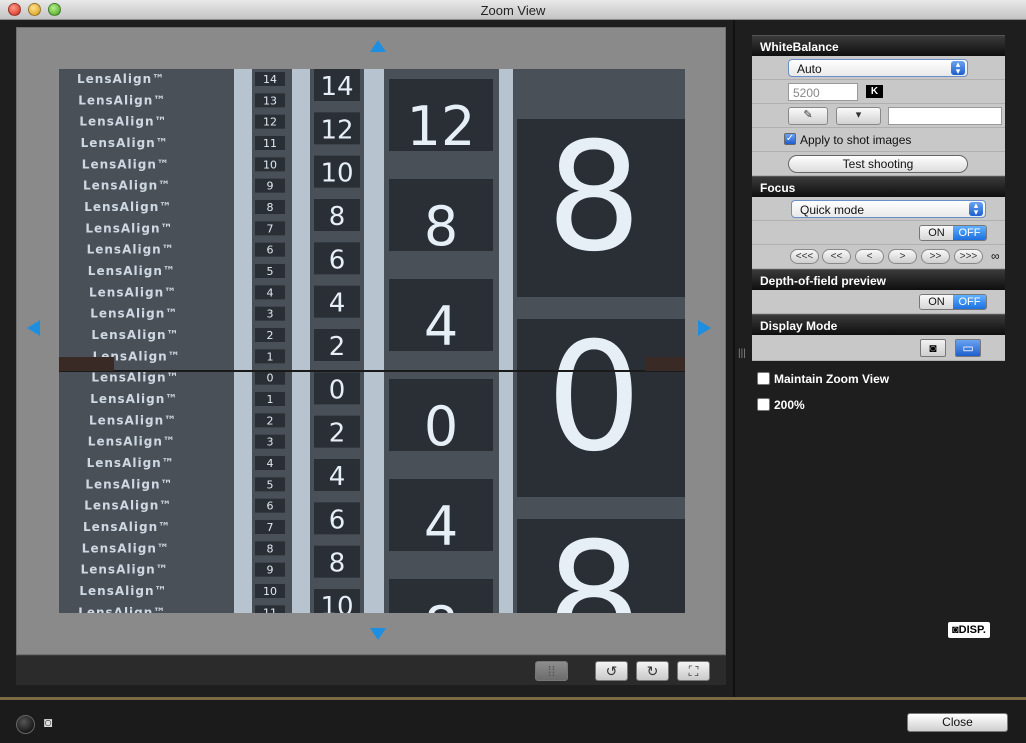  Describe the element at coordinates (888, 209) in the screenshot. I see `focus-mode-select: Quick mode ▴ ▾` at that location.